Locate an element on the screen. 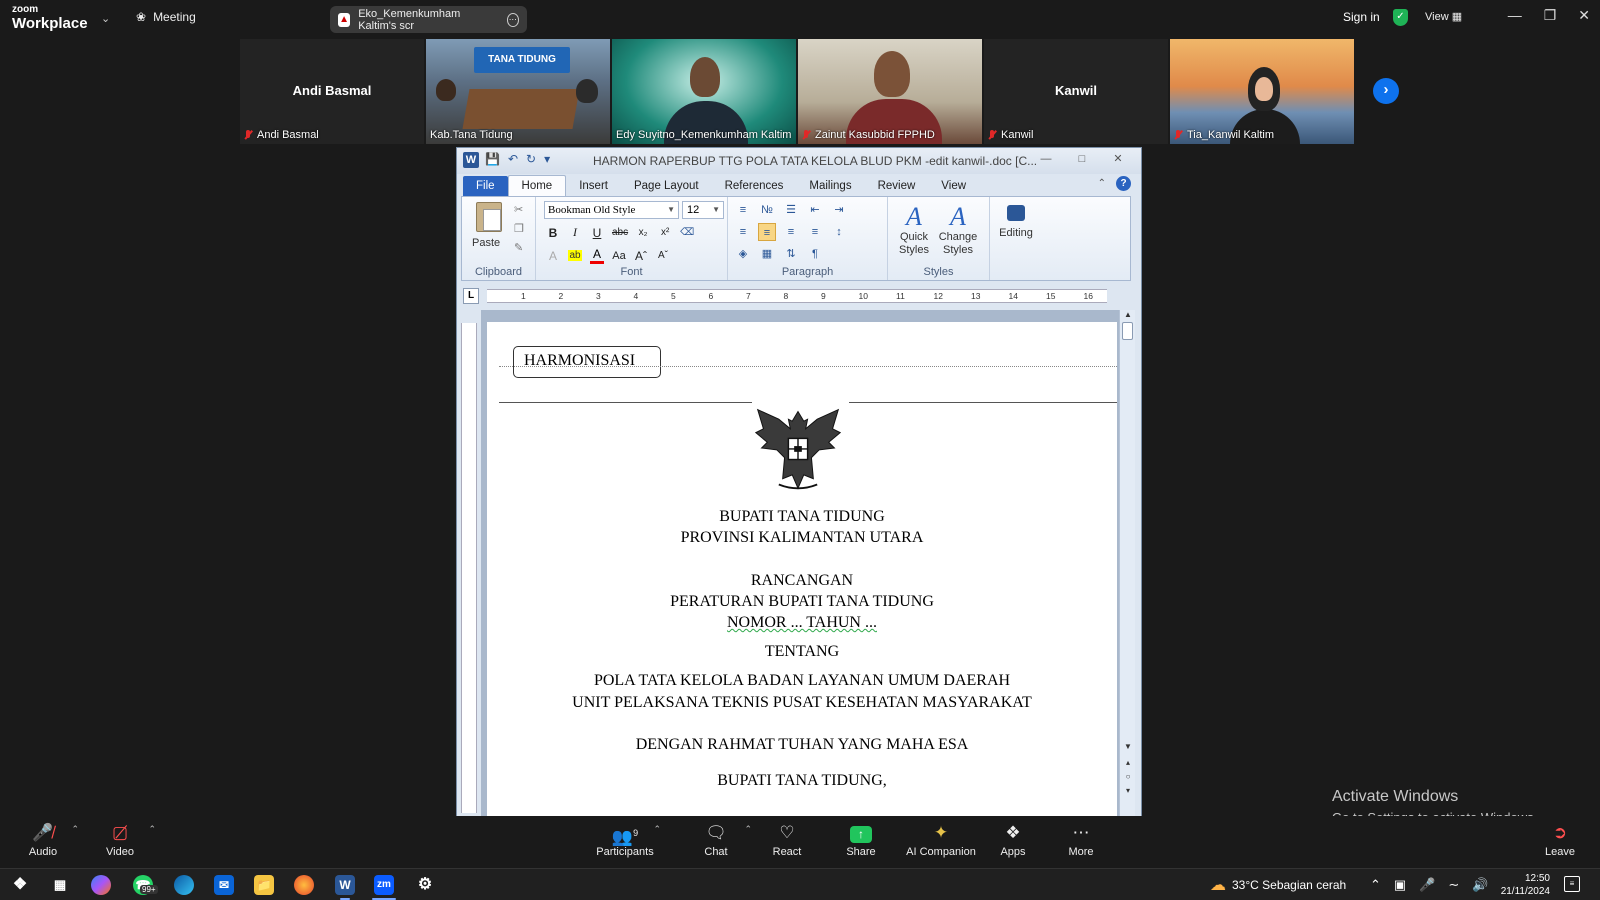 The height and width of the screenshot is (900, 1600). editing-button: Editing is located at coordinates (1016, 221).